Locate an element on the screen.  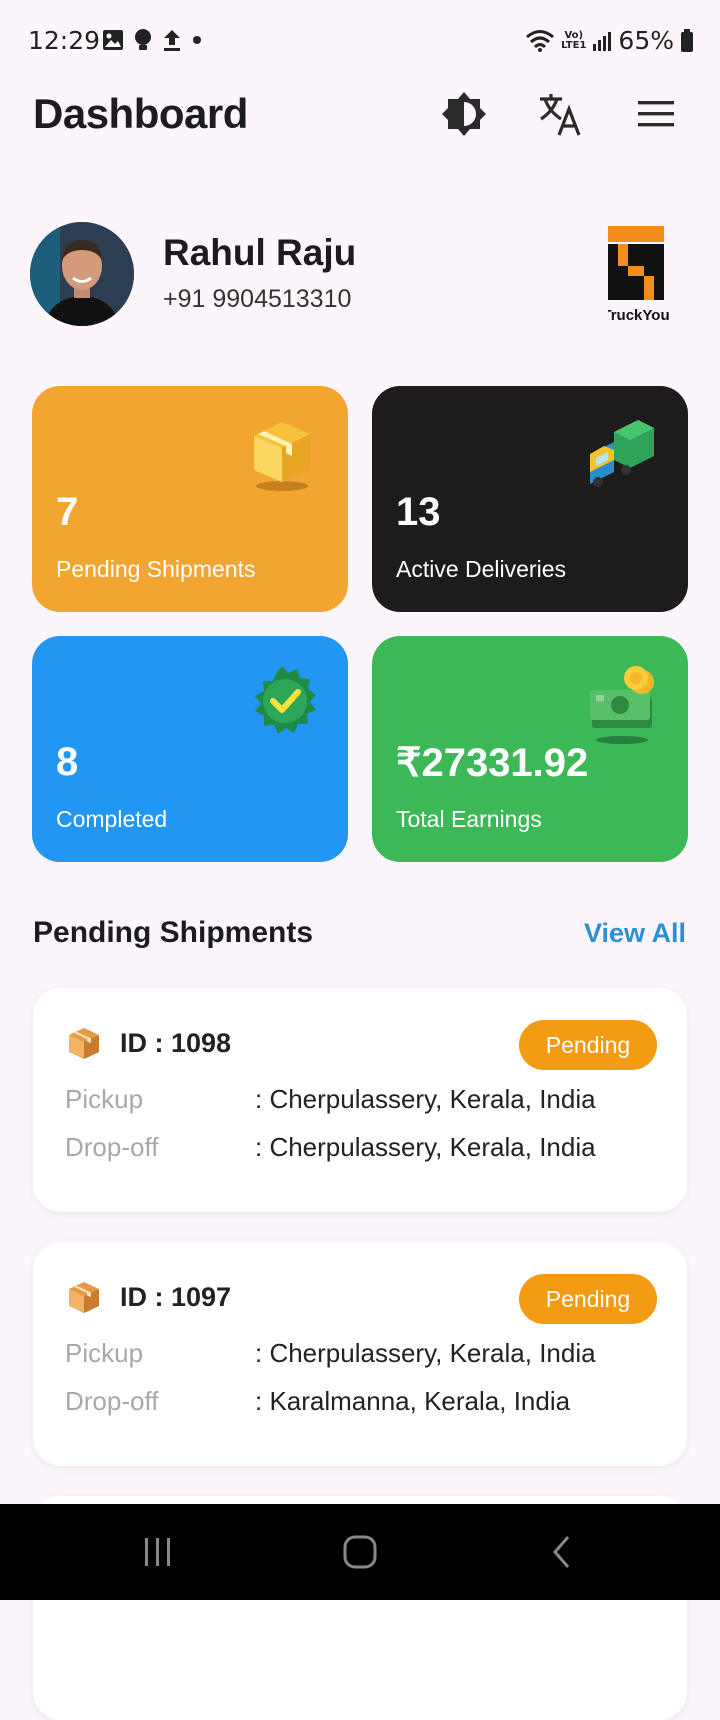
home-button is located at coordinates (360, 1552).